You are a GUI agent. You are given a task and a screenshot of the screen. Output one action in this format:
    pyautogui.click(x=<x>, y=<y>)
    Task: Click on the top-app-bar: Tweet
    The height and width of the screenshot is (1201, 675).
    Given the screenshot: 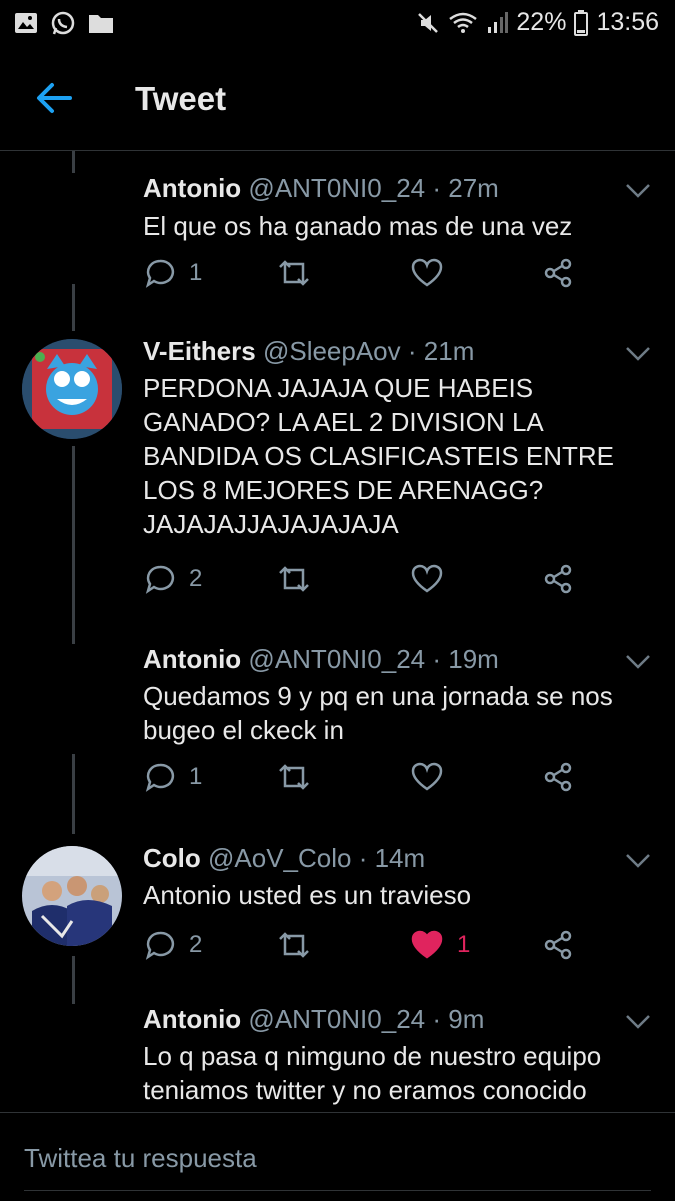 What is the action you would take?
    pyautogui.click(x=337, y=99)
    